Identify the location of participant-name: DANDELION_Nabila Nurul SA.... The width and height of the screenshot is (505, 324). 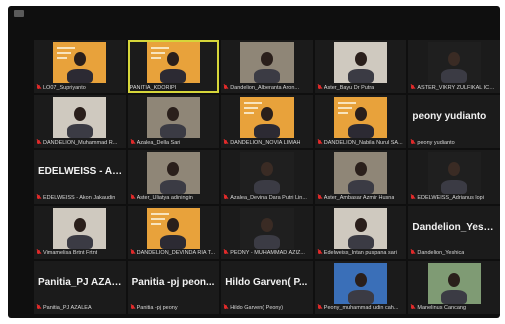
(363, 142).